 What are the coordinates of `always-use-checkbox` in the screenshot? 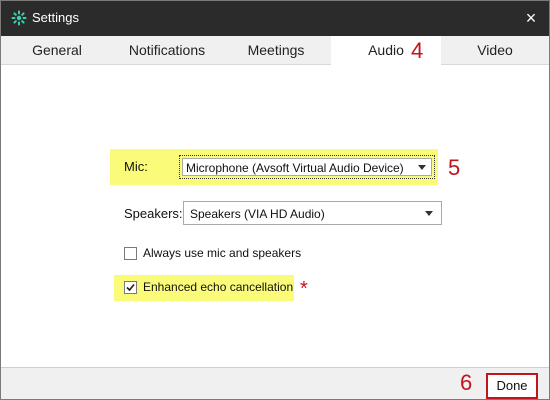 It's located at (130, 253).